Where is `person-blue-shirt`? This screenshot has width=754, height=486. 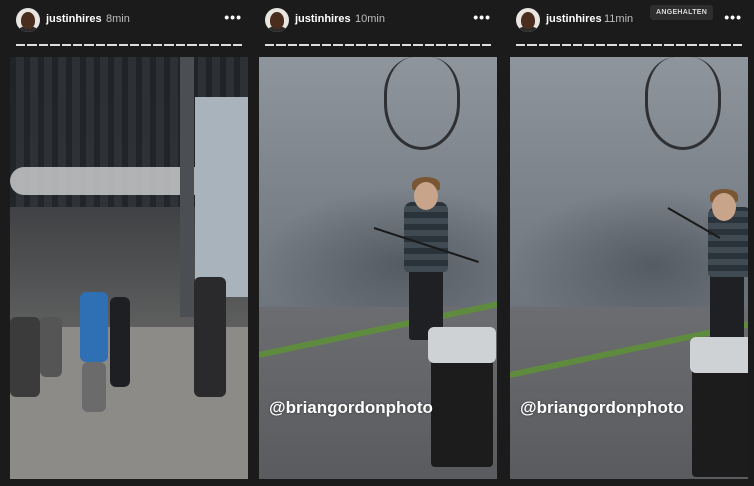
person-blue-shirt is located at coordinates (94, 327).